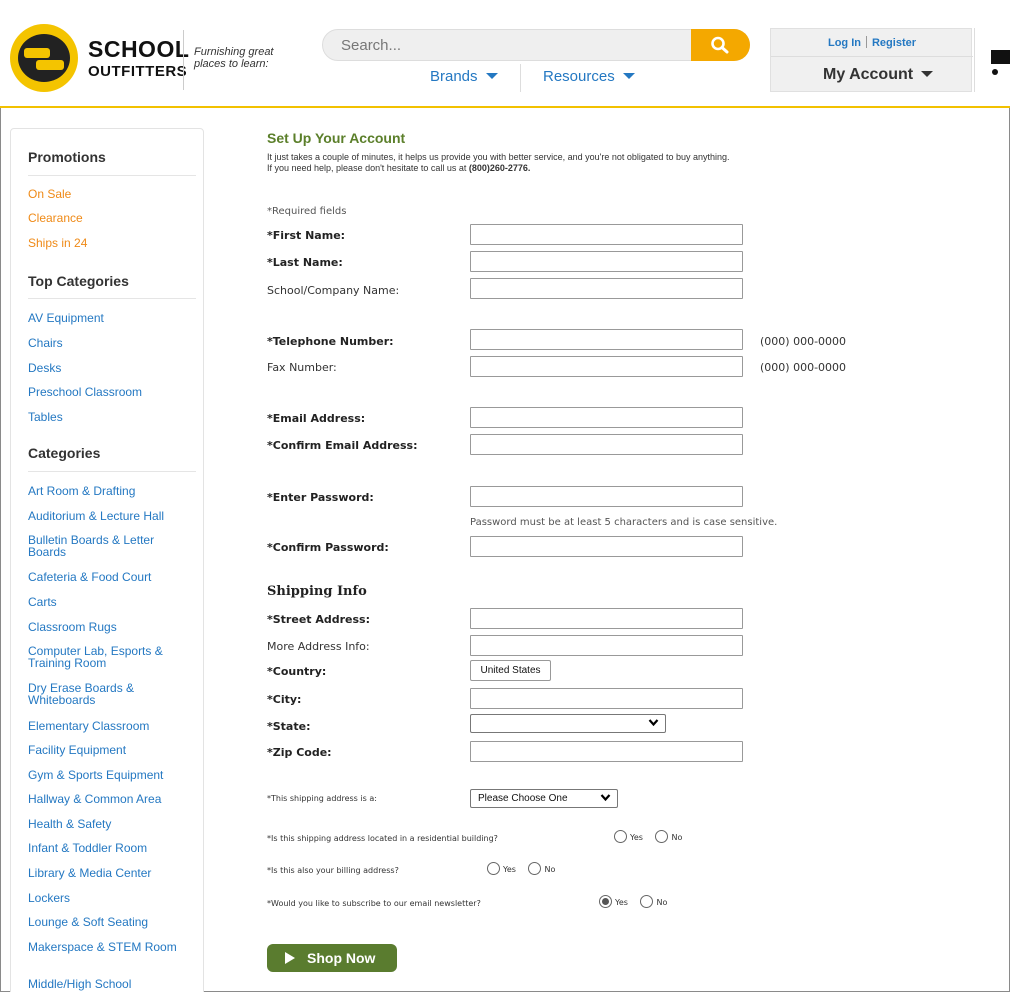 This screenshot has width=1010, height=992. What do you see at coordinates (544, 798) in the screenshot?
I see `address-type-select: Please Choose One` at bounding box center [544, 798].